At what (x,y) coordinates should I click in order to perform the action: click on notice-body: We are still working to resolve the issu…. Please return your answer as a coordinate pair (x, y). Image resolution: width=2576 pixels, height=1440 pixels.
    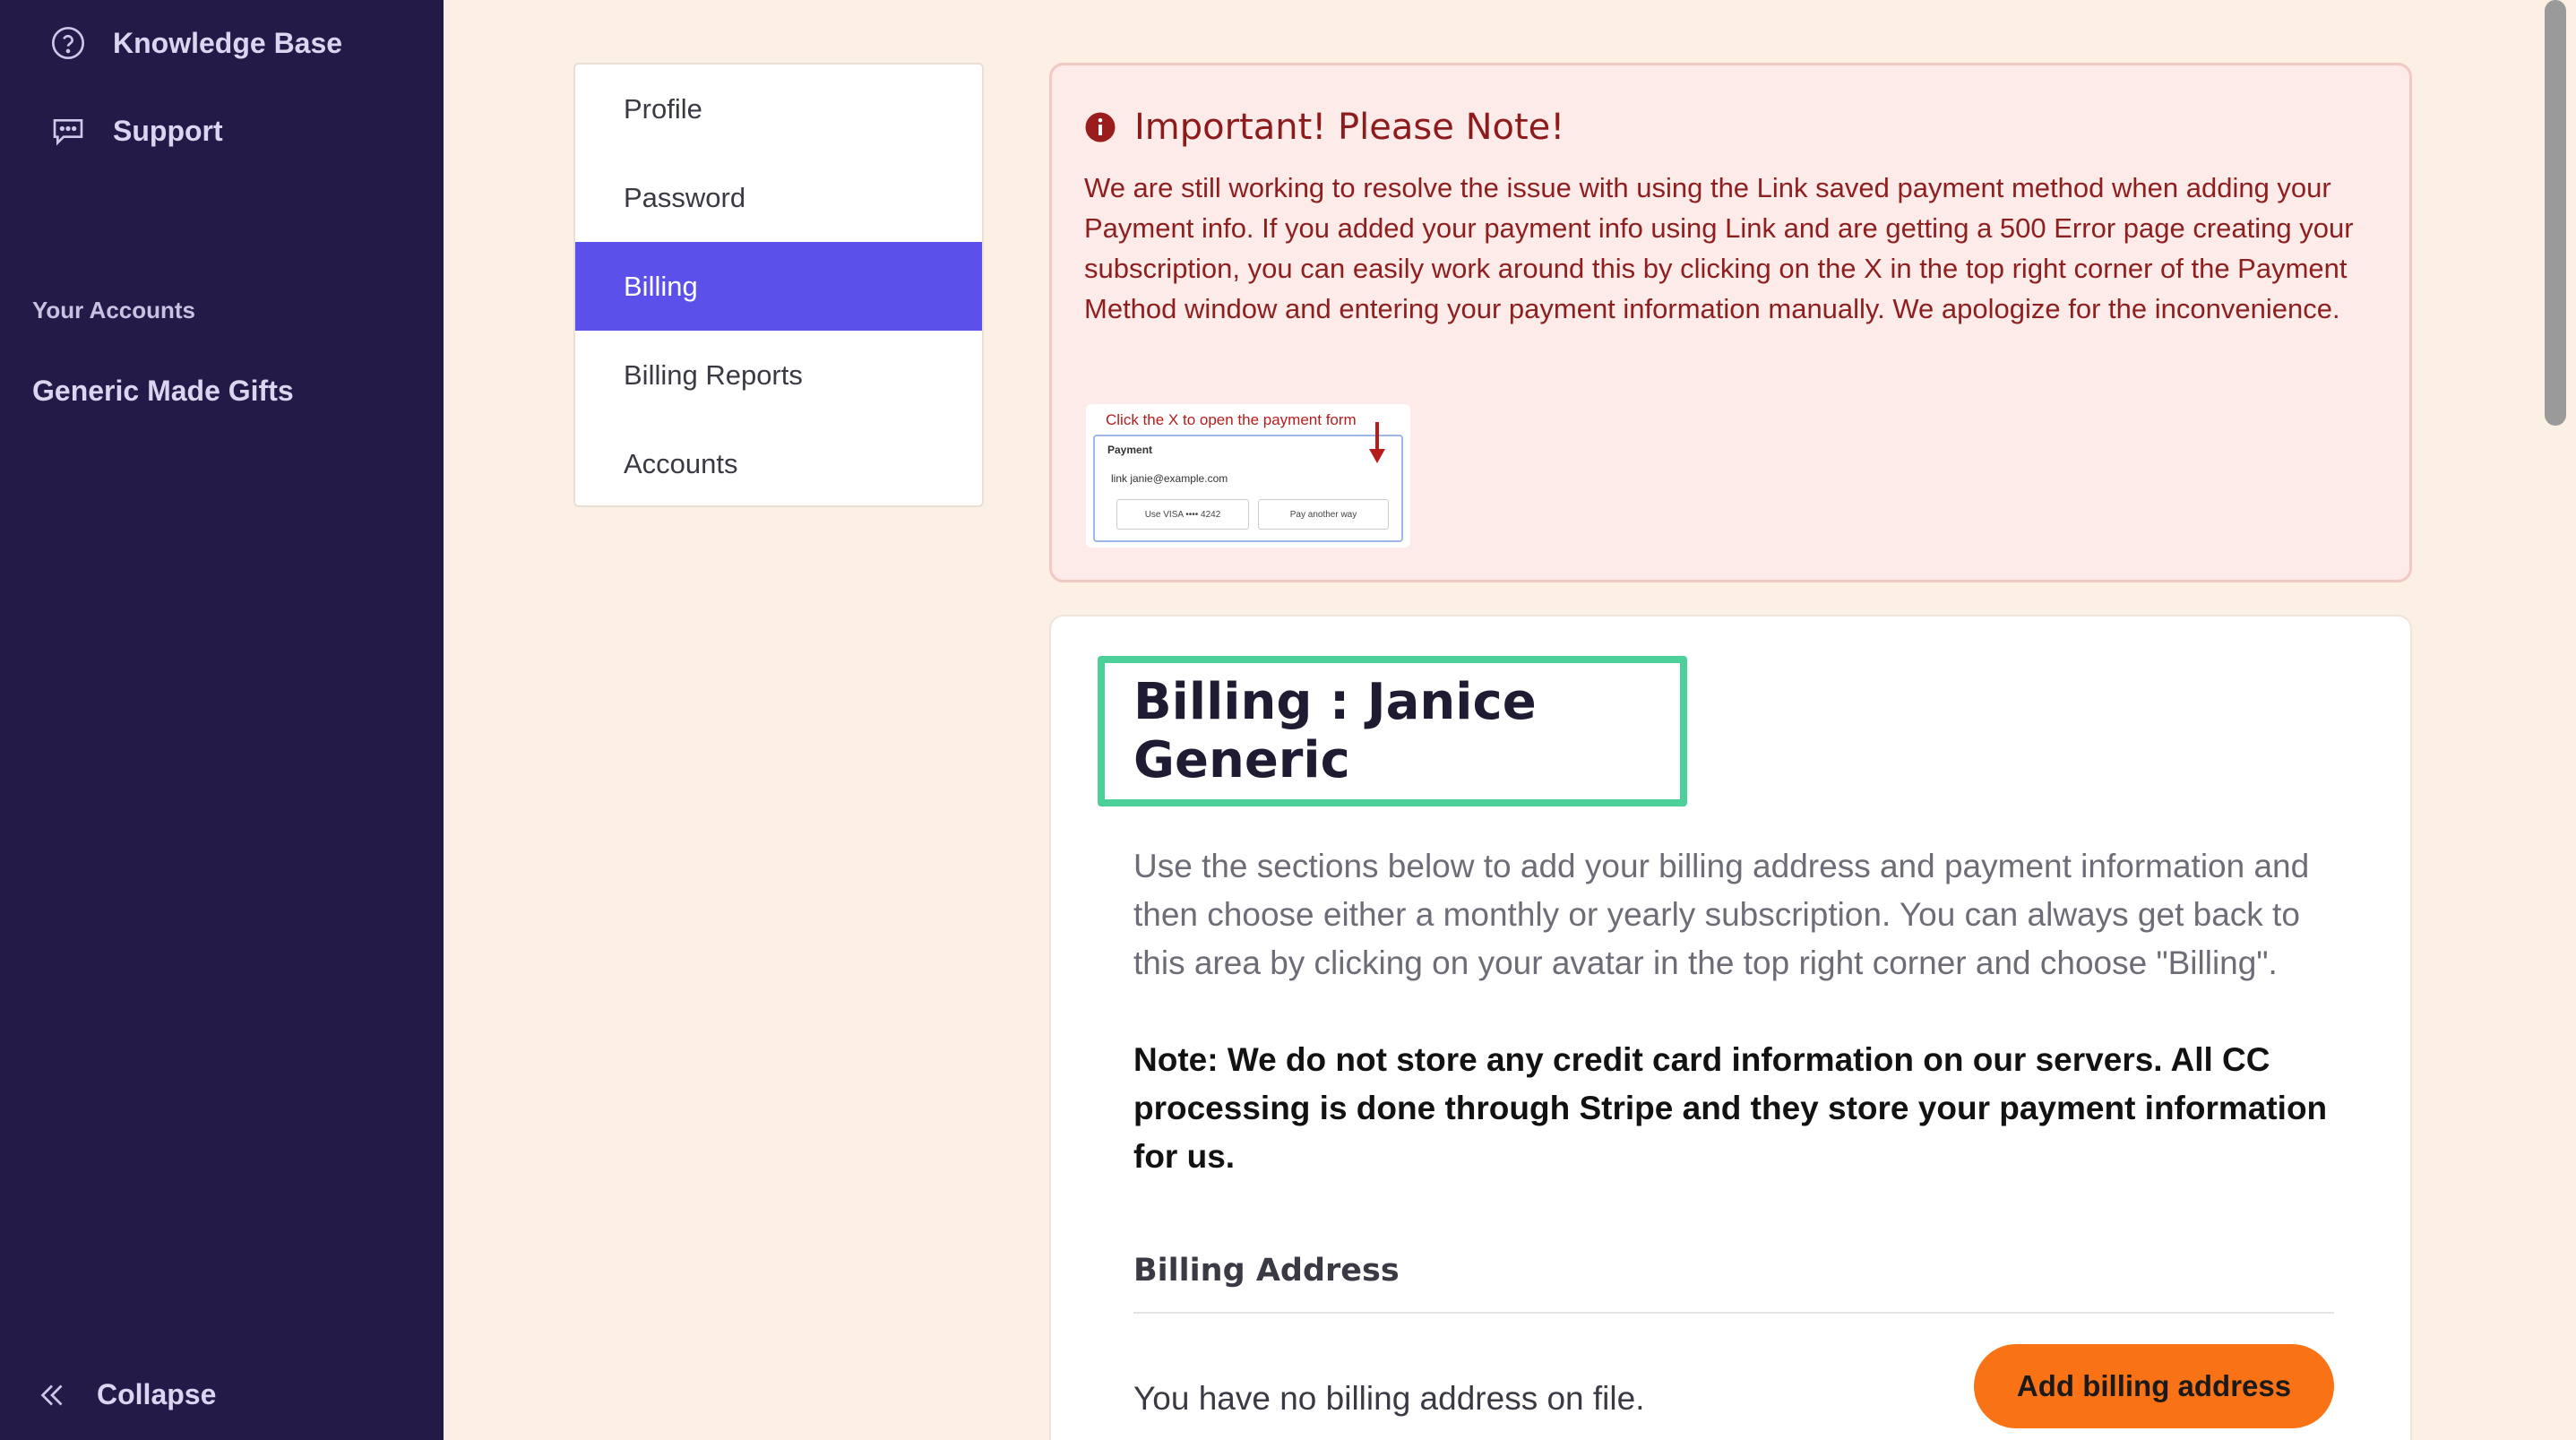
    Looking at the image, I should click on (1719, 248).